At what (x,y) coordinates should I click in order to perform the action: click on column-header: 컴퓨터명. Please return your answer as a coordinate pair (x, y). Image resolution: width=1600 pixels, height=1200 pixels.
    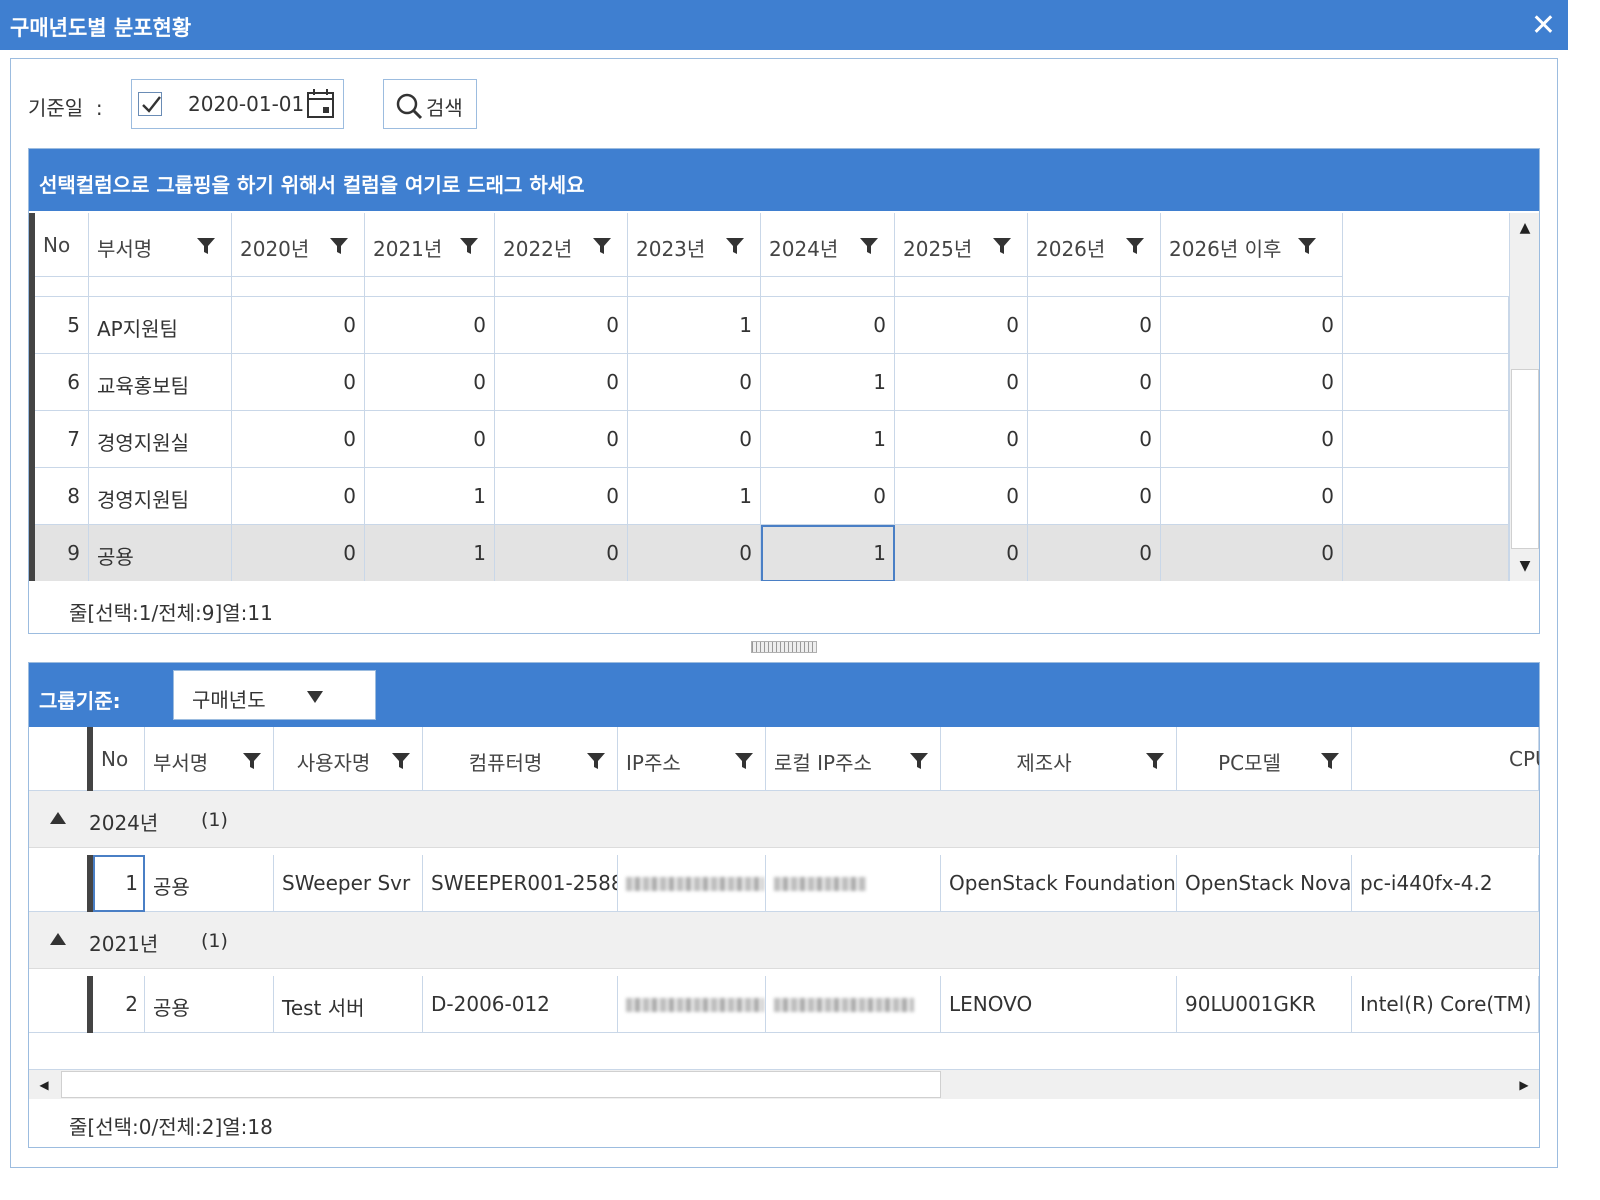
    Looking at the image, I should click on (520, 759).